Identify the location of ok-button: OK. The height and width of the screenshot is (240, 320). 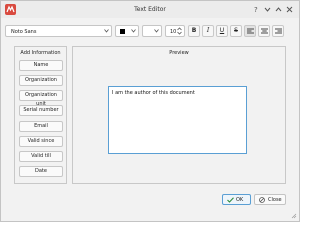
(236, 199).